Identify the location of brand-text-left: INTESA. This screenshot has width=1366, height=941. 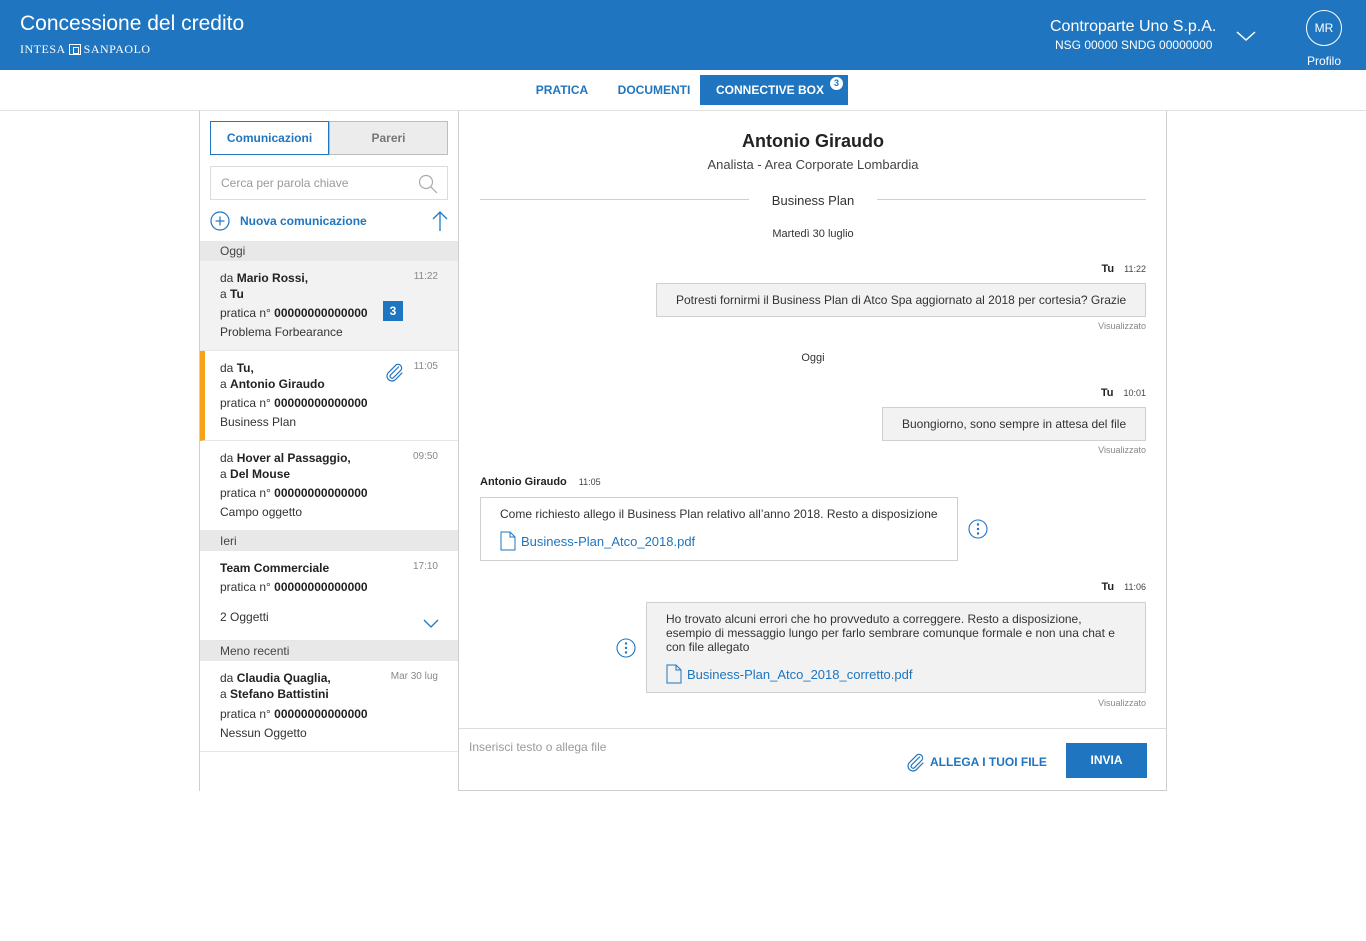
(43, 49).